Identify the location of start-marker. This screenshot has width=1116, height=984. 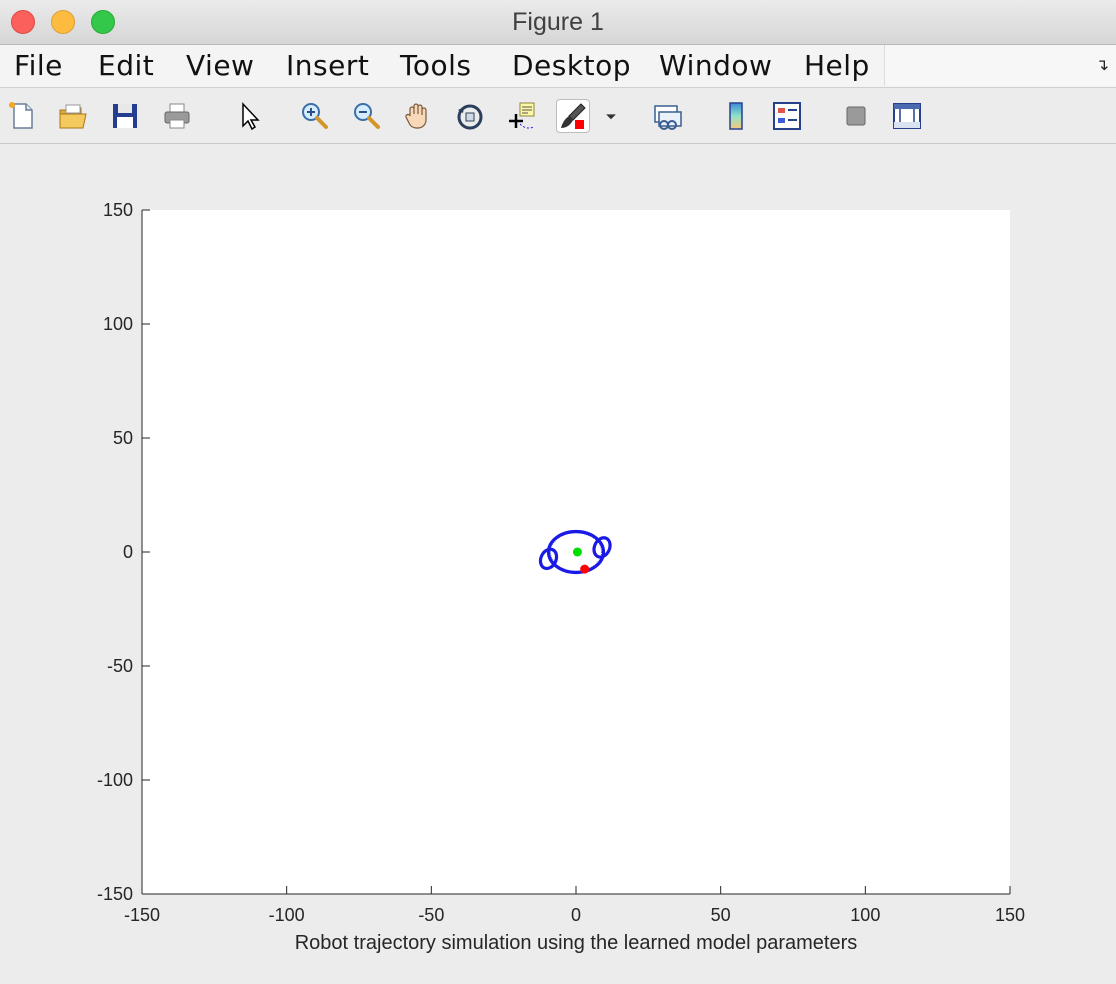
(577, 552).